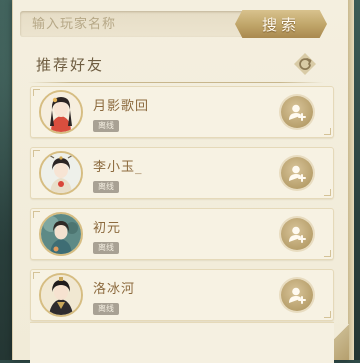  What do you see at coordinates (107, 228) in the screenshot?
I see `friend-name: 初元` at bounding box center [107, 228].